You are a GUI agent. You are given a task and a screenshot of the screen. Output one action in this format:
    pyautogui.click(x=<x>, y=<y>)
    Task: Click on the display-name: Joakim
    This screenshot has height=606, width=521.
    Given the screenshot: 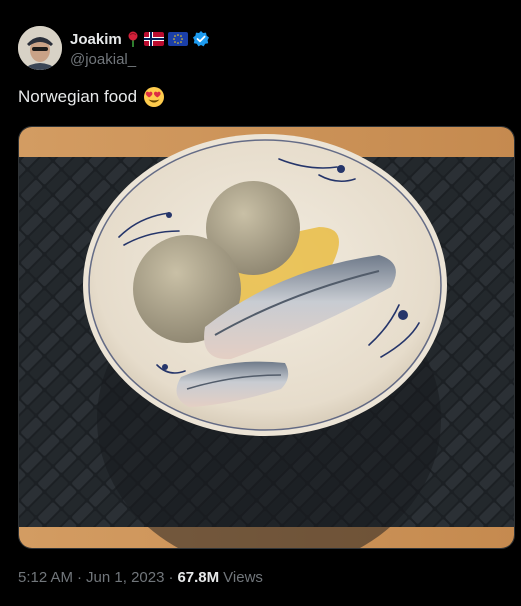 What is the action you would take?
    pyautogui.click(x=96, y=39)
    